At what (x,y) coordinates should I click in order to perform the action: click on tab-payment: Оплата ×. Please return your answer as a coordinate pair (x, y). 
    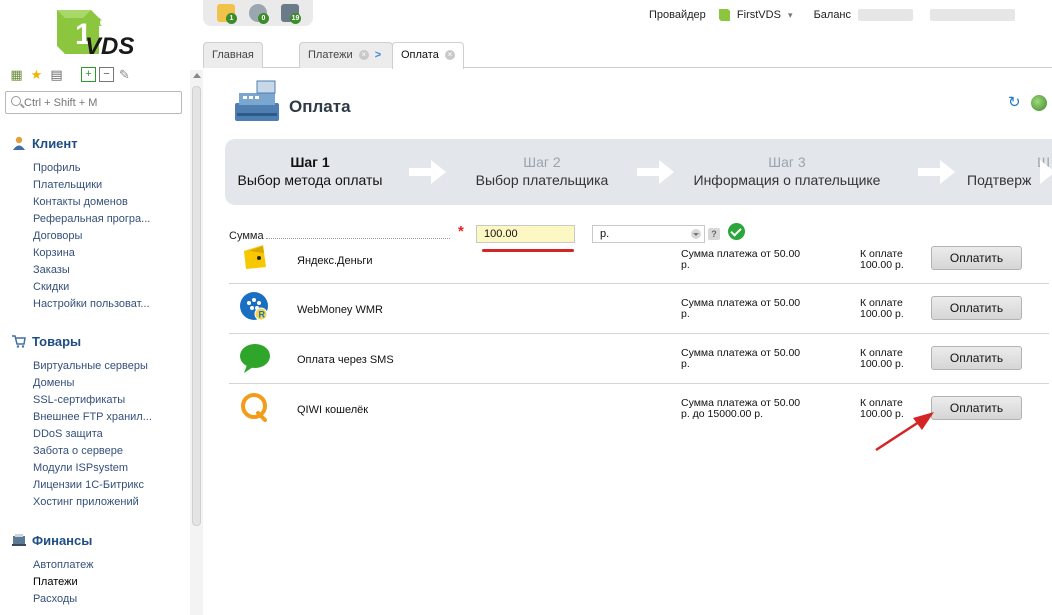
    Looking at the image, I should click on (428, 55).